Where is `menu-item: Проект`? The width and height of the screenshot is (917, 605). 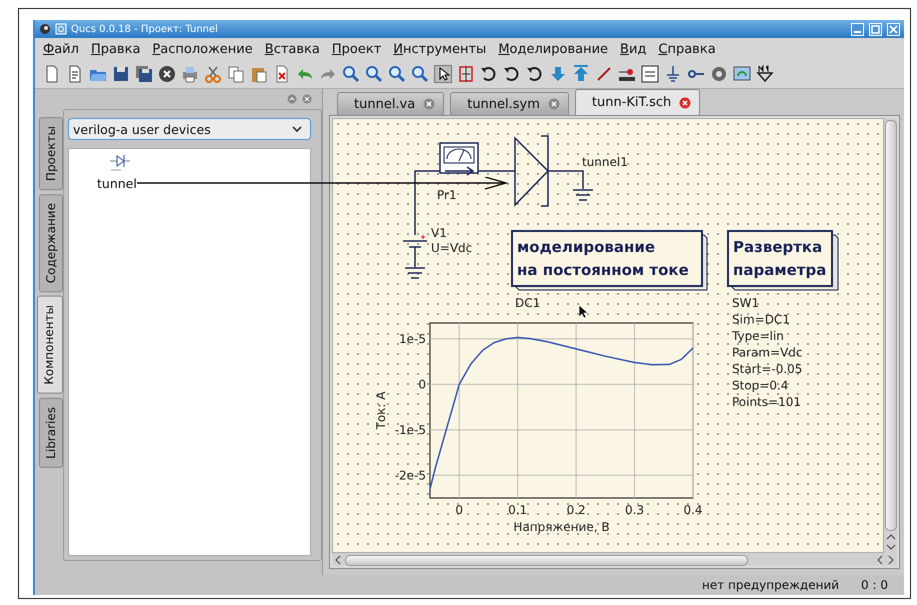
menu-item: Проект is located at coordinates (357, 49).